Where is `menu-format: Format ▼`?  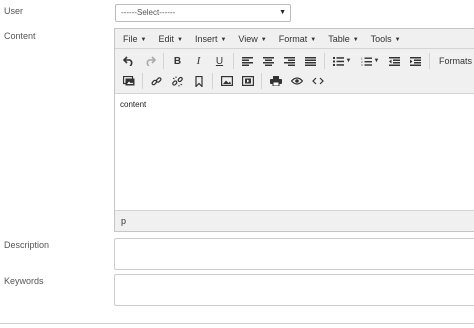 menu-format: Format ▼ is located at coordinates (299, 39).